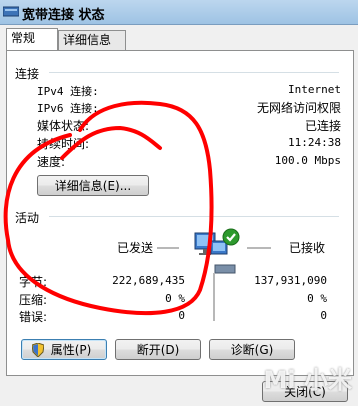  Describe the element at coordinates (71, 350) in the screenshot. I see `properties-label: 属性(P)` at that location.